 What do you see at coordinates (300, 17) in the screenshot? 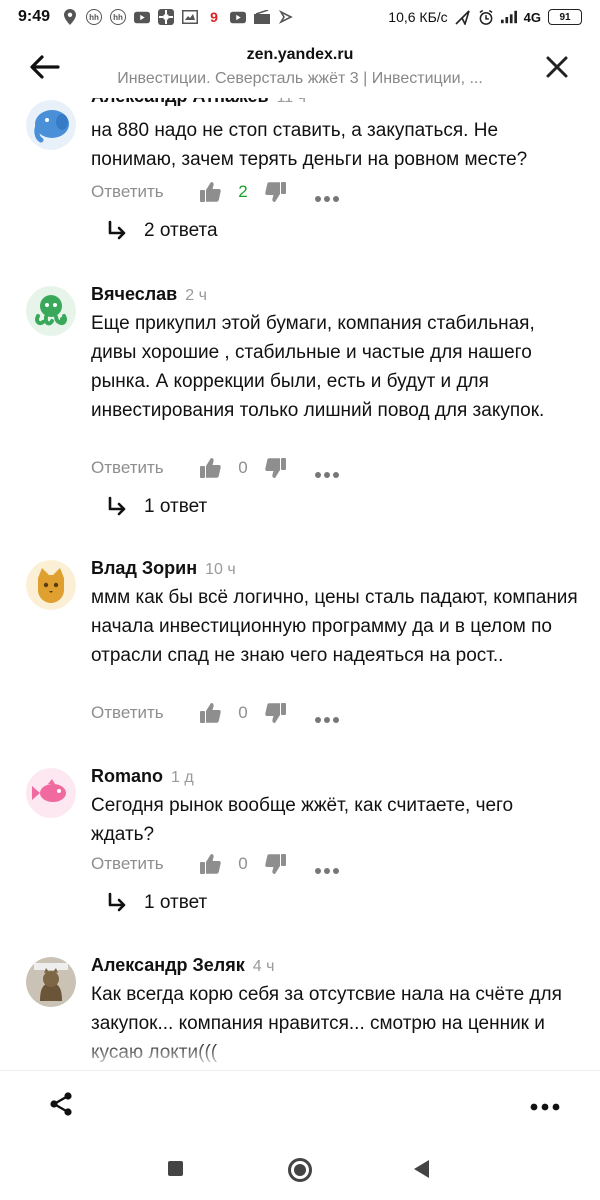
I see `status-bar: 9:49 hh hh 9 10,6 КБ/с 4G 91` at bounding box center [300, 17].